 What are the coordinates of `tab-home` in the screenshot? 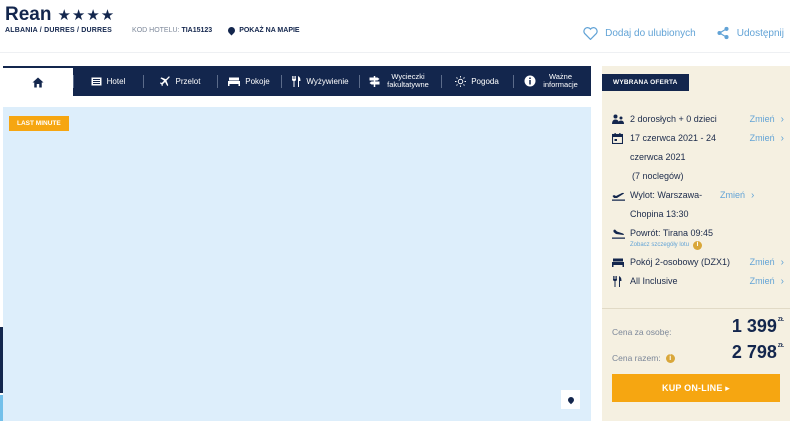 It's located at (38, 81).